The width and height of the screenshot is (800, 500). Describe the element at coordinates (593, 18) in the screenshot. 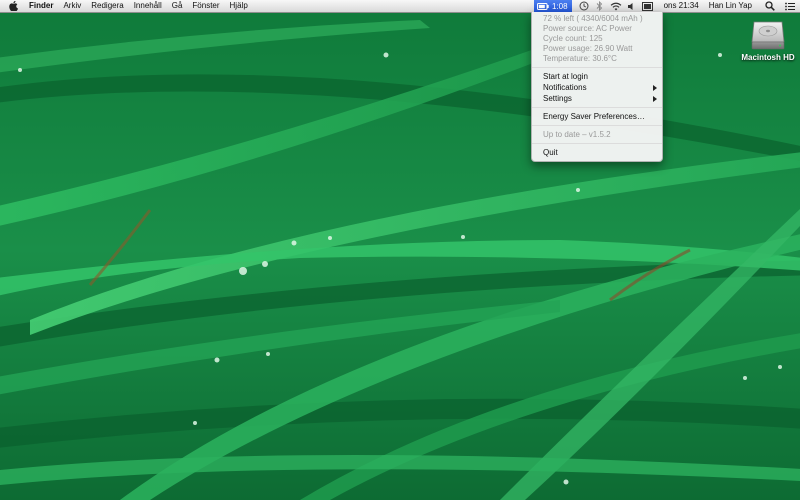

I see `battery-percent-info: 72 % left ( 4340/6004 mAh )` at that location.